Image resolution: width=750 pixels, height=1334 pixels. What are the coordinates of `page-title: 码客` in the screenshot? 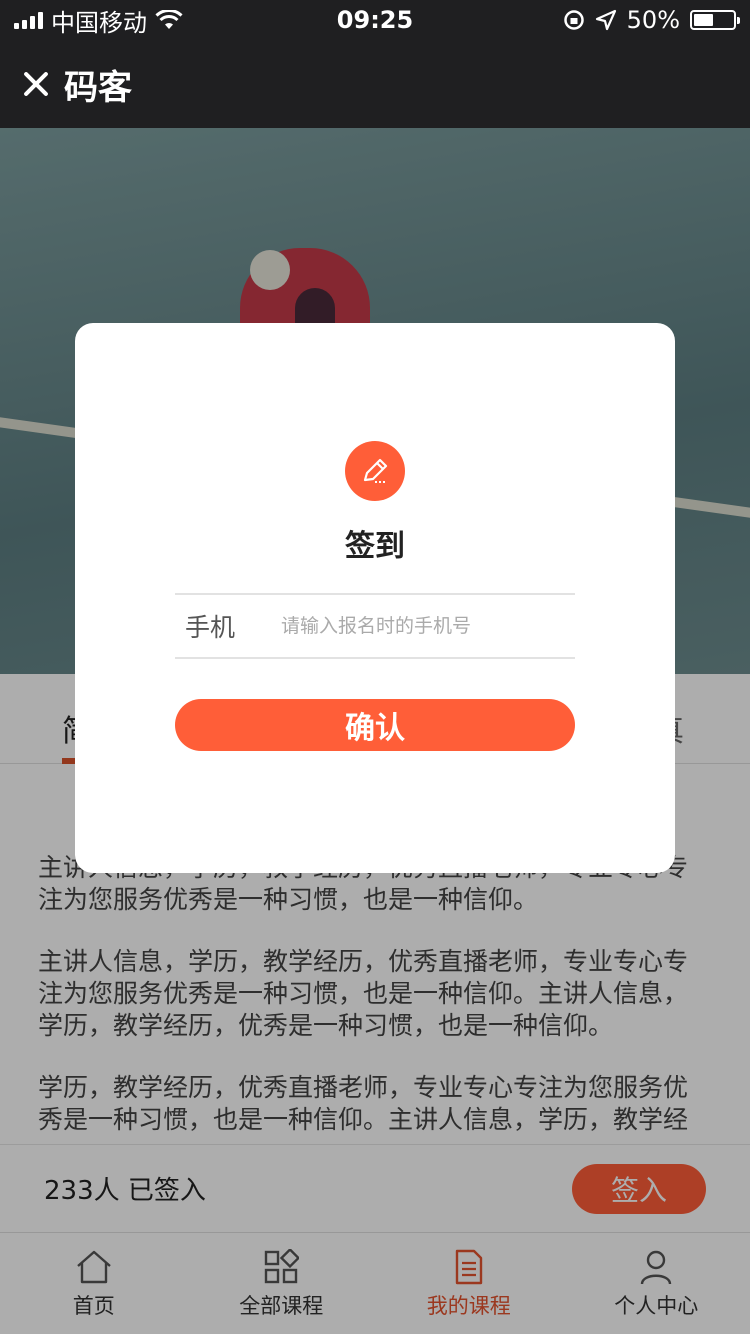 It's located at (98, 87).